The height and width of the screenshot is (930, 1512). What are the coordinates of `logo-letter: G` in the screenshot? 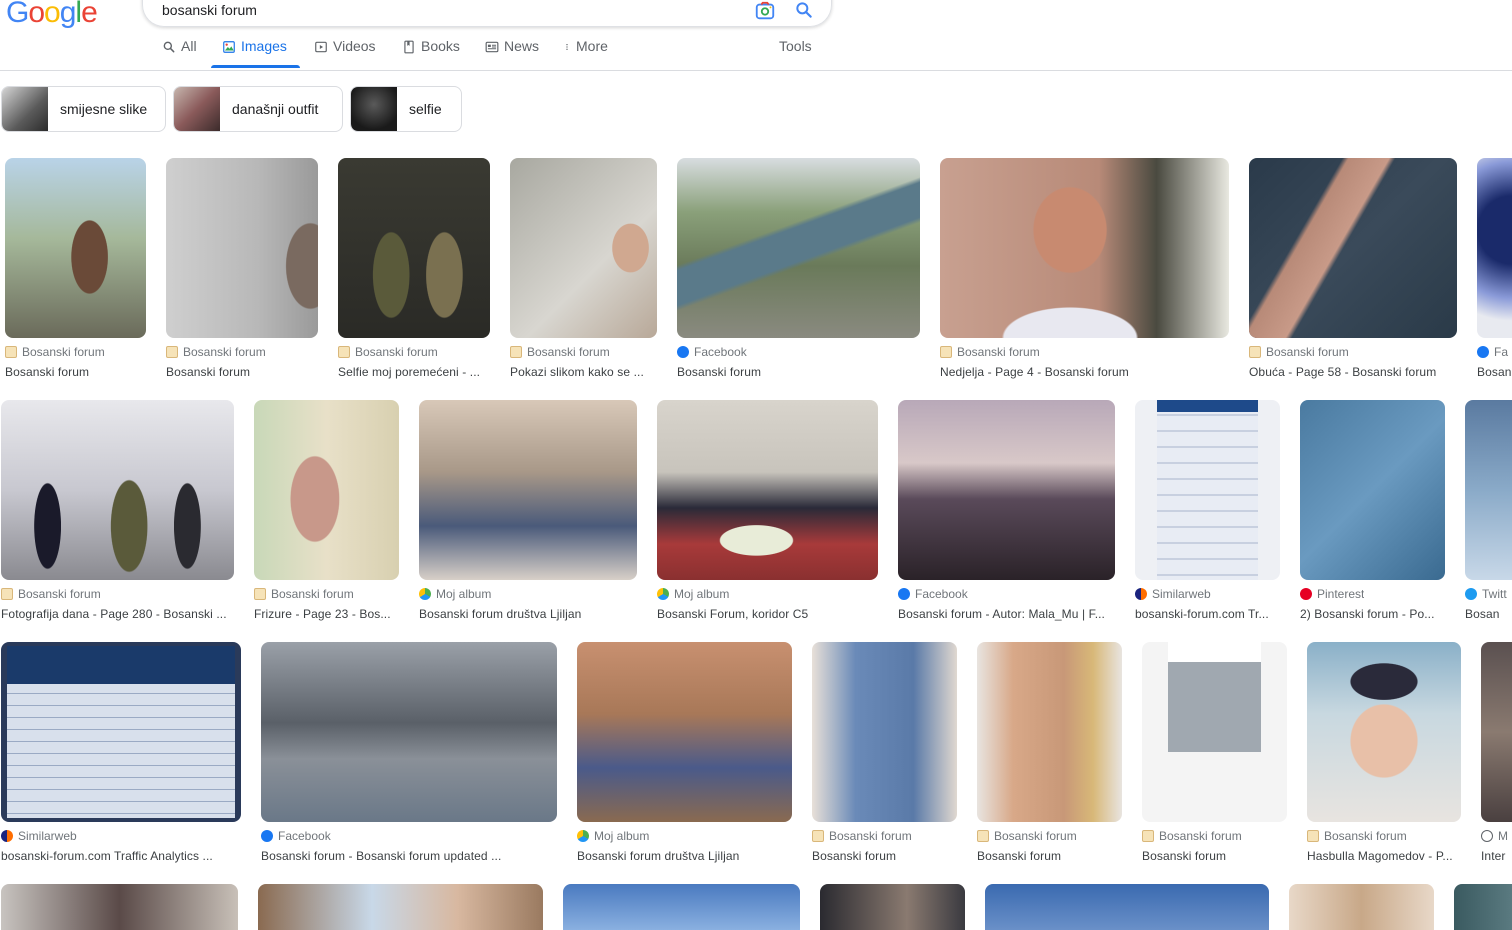 It's located at (17, 14).